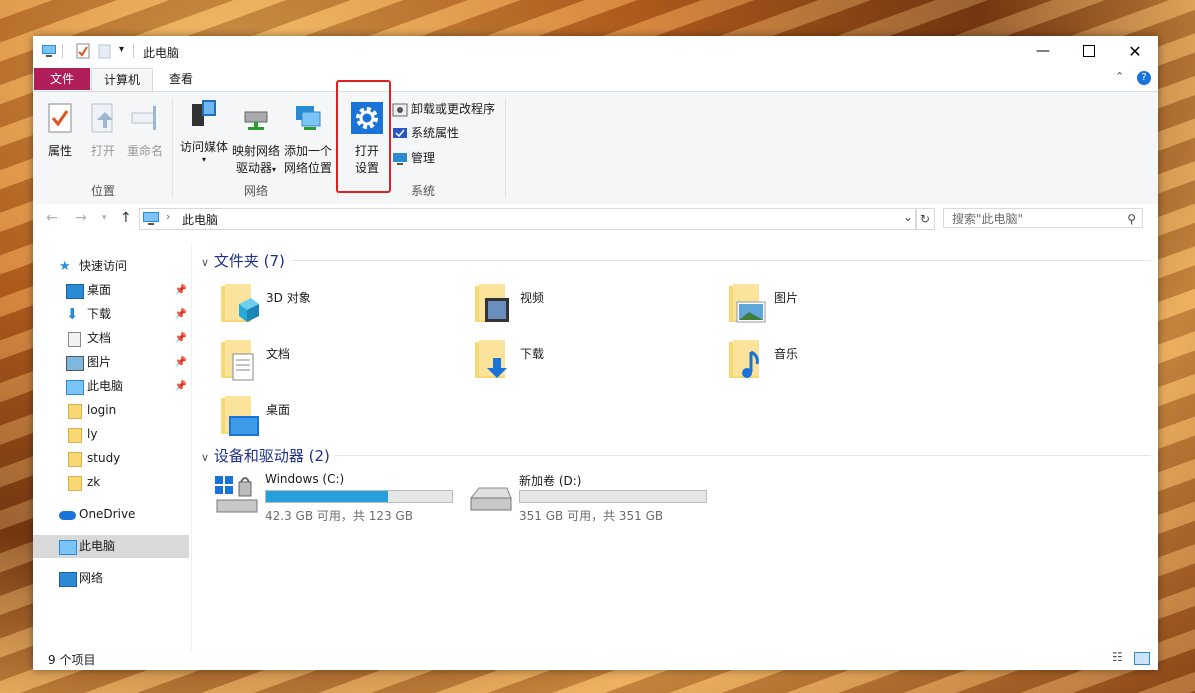 The width and height of the screenshot is (1195, 693). I want to click on back-icon: ←, so click(52, 218).